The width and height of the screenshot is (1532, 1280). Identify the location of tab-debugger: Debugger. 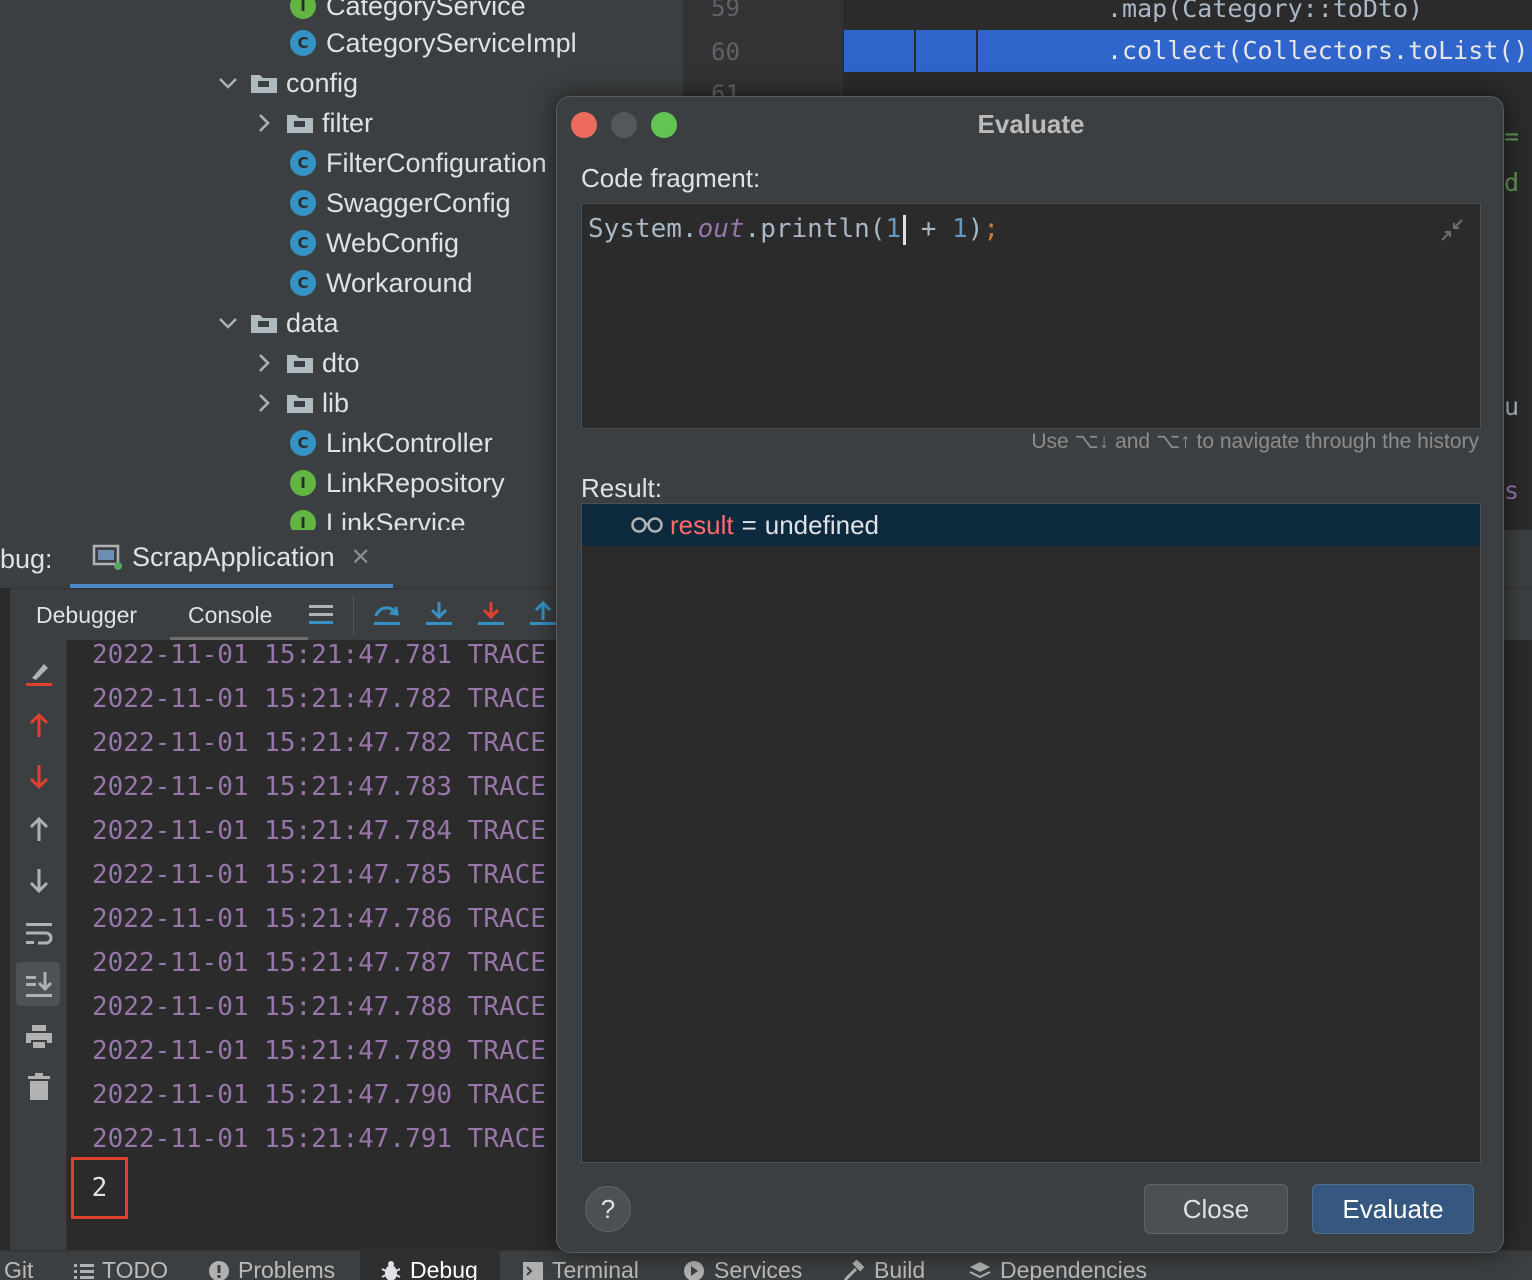
(86, 615).